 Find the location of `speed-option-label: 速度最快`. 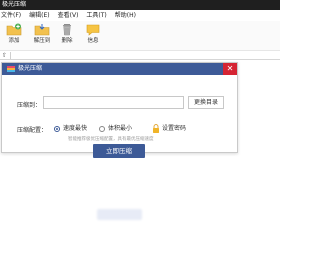

speed-option-label: 速度最快 is located at coordinates (75, 128).